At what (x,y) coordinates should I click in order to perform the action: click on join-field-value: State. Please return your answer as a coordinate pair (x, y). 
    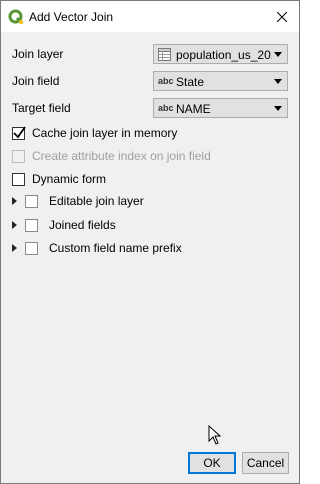
    Looking at the image, I should click on (190, 82).